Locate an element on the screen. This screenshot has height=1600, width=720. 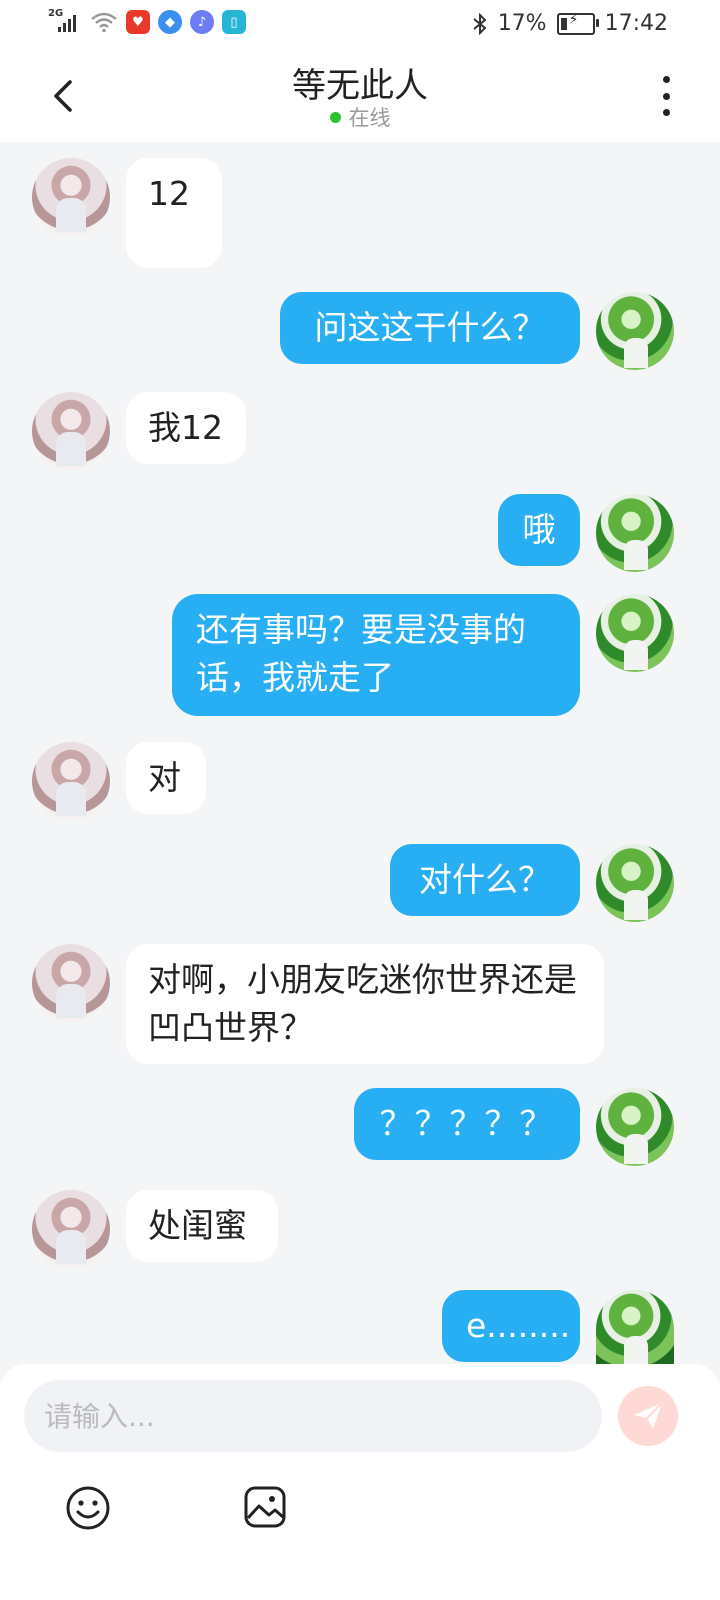
status-bar-right: 17% ⚡ 17:42 is located at coordinates (570, 23).